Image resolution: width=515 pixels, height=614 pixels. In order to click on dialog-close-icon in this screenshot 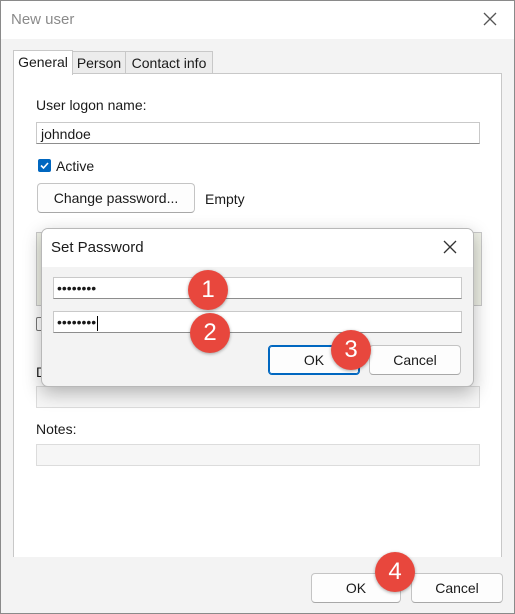, I will do `click(450, 247)`.